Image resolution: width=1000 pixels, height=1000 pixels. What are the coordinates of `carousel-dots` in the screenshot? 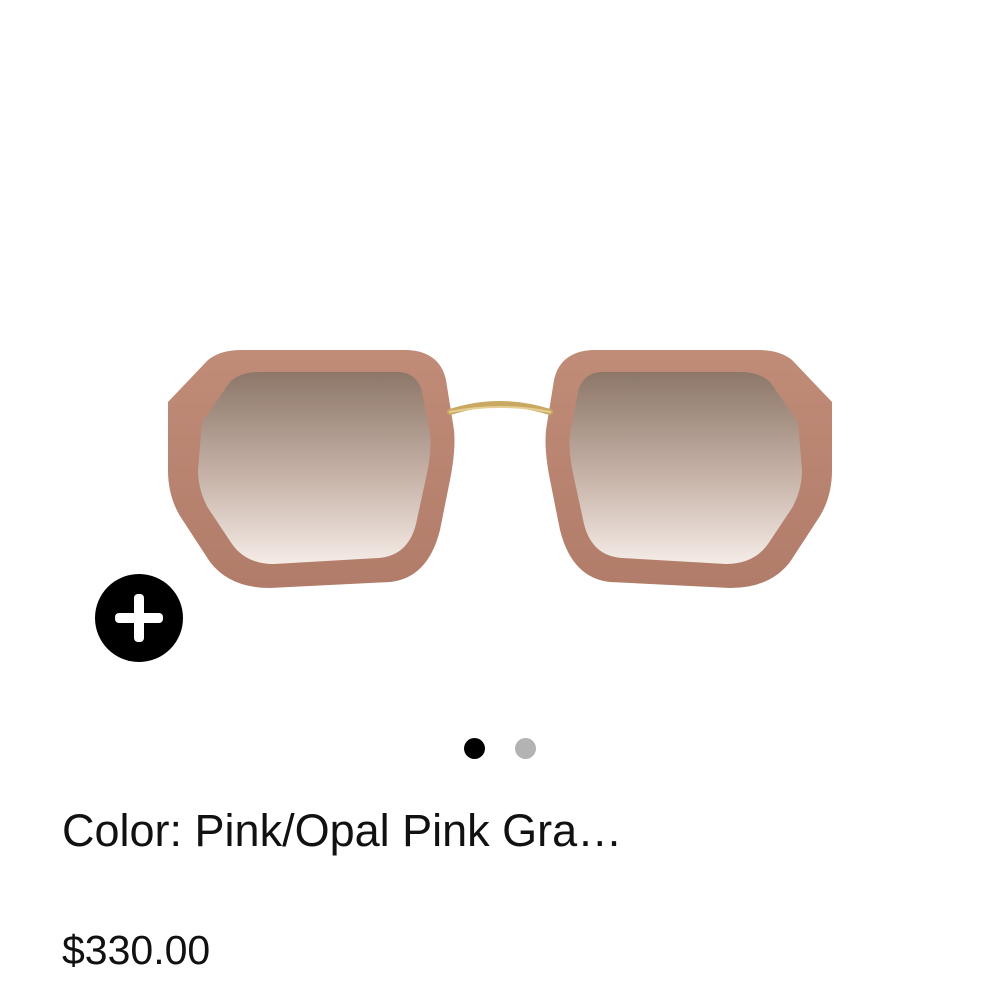 It's located at (504, 749).